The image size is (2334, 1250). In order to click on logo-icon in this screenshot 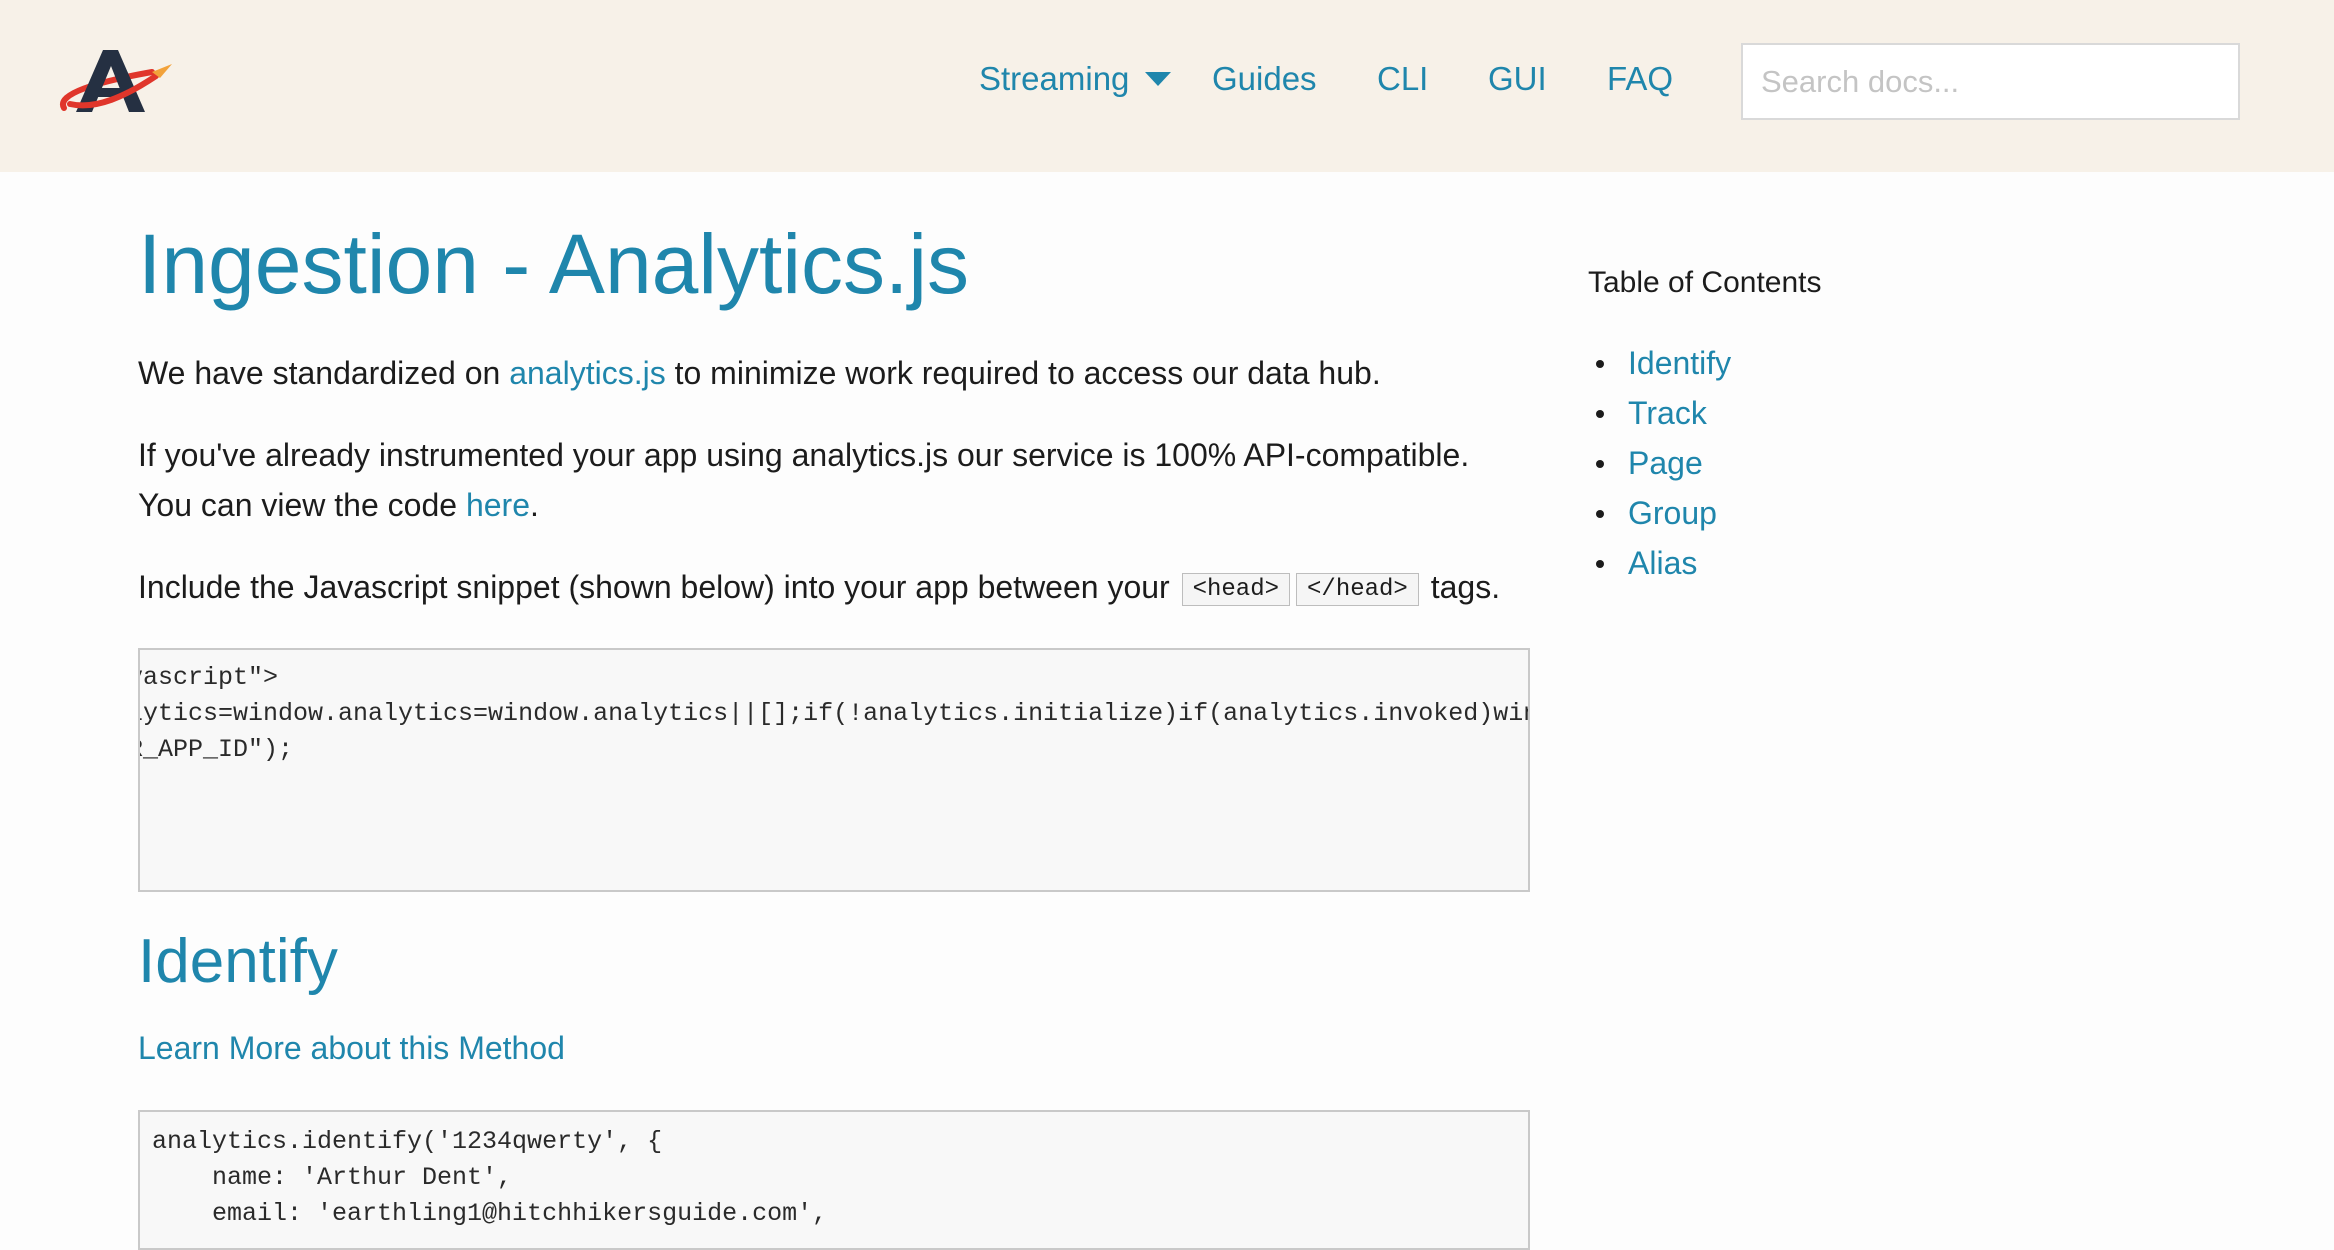, I will do `click(115, 81)`.